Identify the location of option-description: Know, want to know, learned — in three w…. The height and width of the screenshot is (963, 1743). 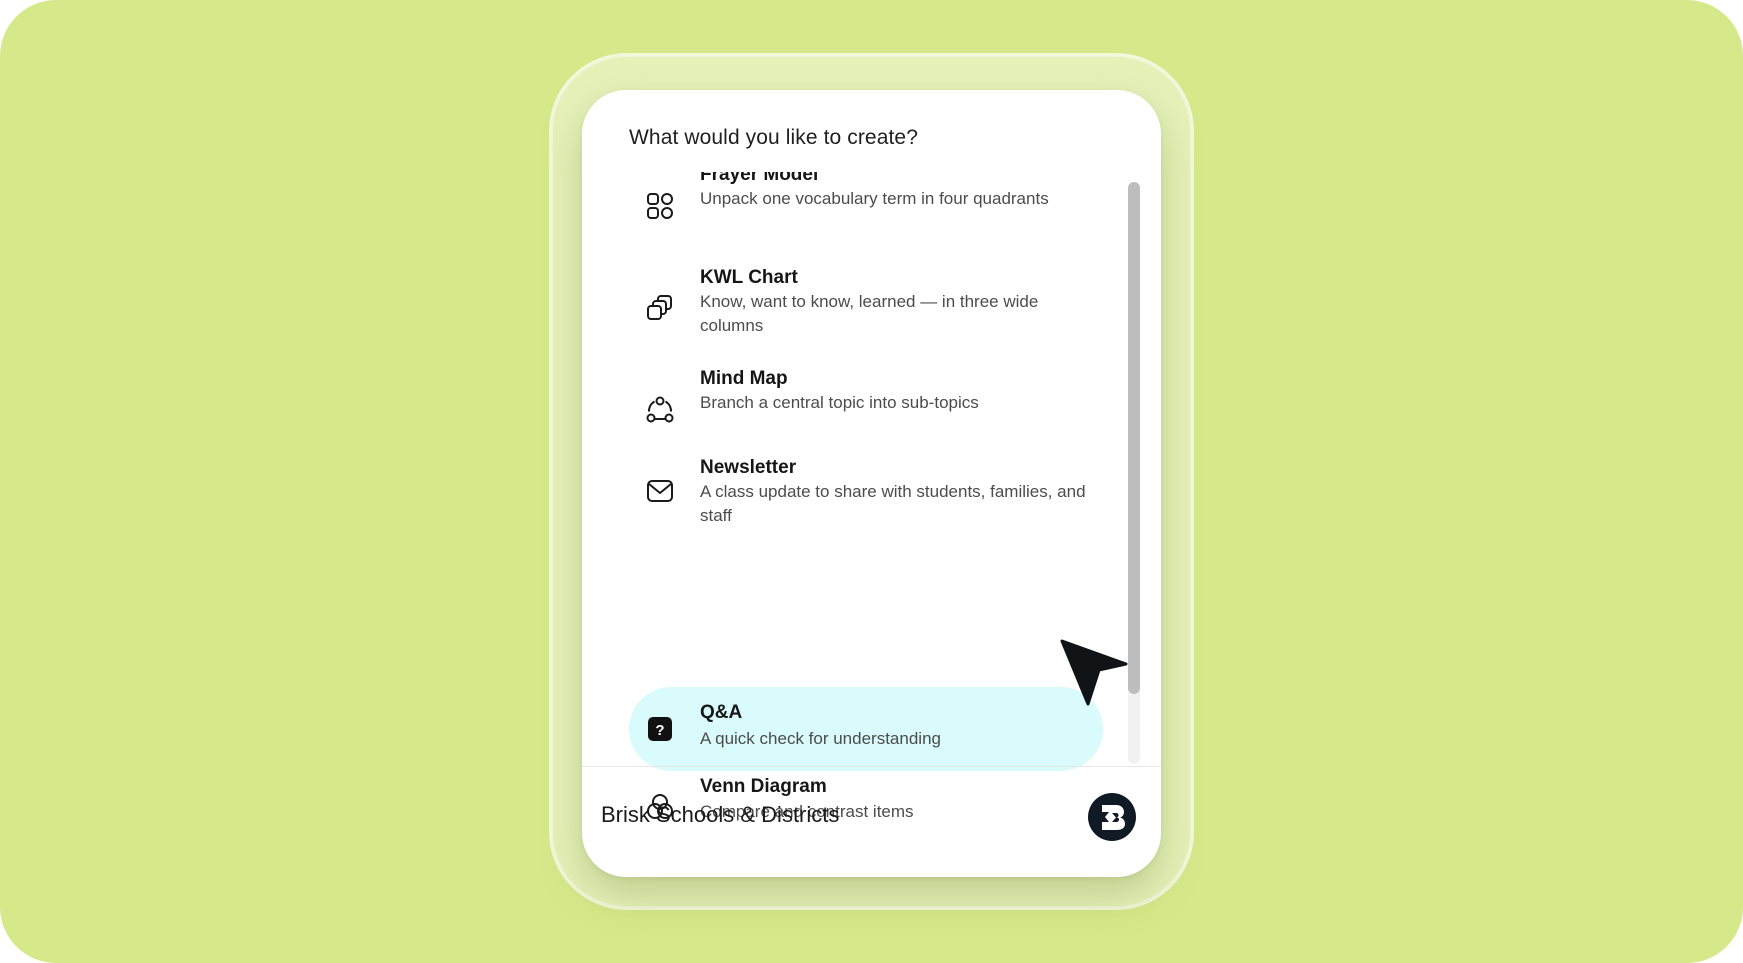
(869, 313).